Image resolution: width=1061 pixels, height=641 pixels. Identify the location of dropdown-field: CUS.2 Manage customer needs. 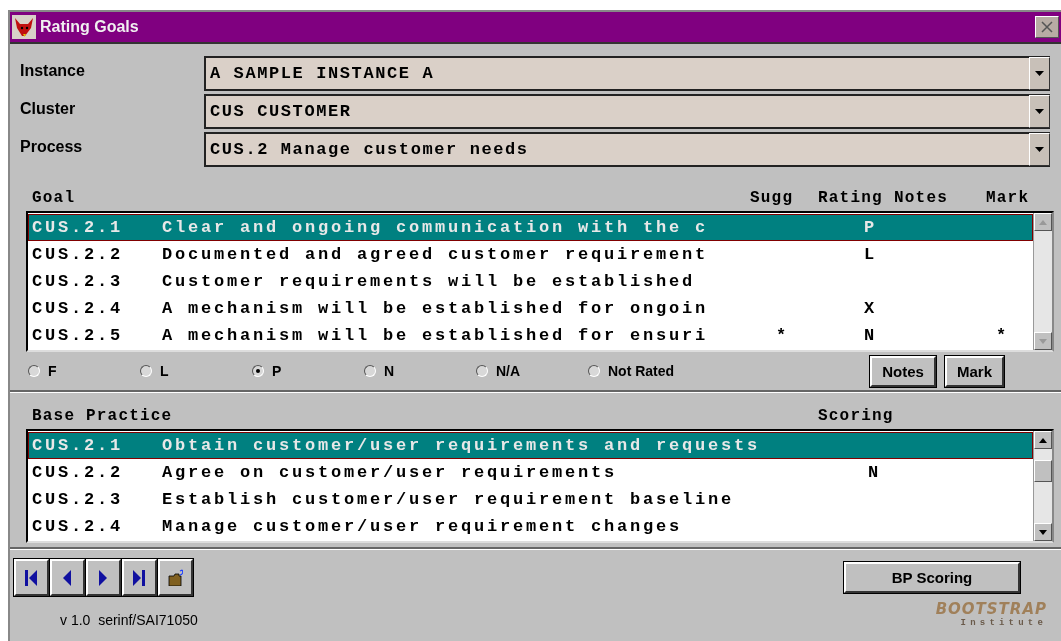
(627, 149).